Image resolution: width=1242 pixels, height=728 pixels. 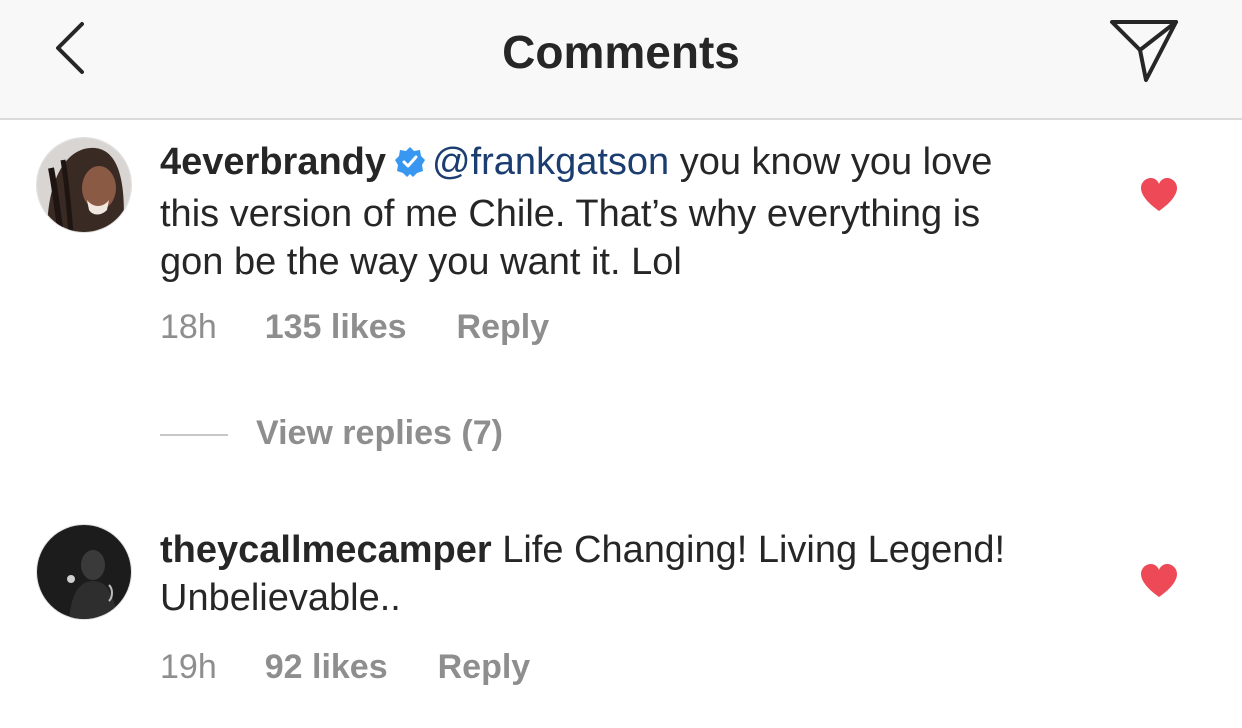 What do you see at coordinates (379, 433) in the screenshot?
I see `view-replies-label: View replies (7)` at bounding box center [379, 433].